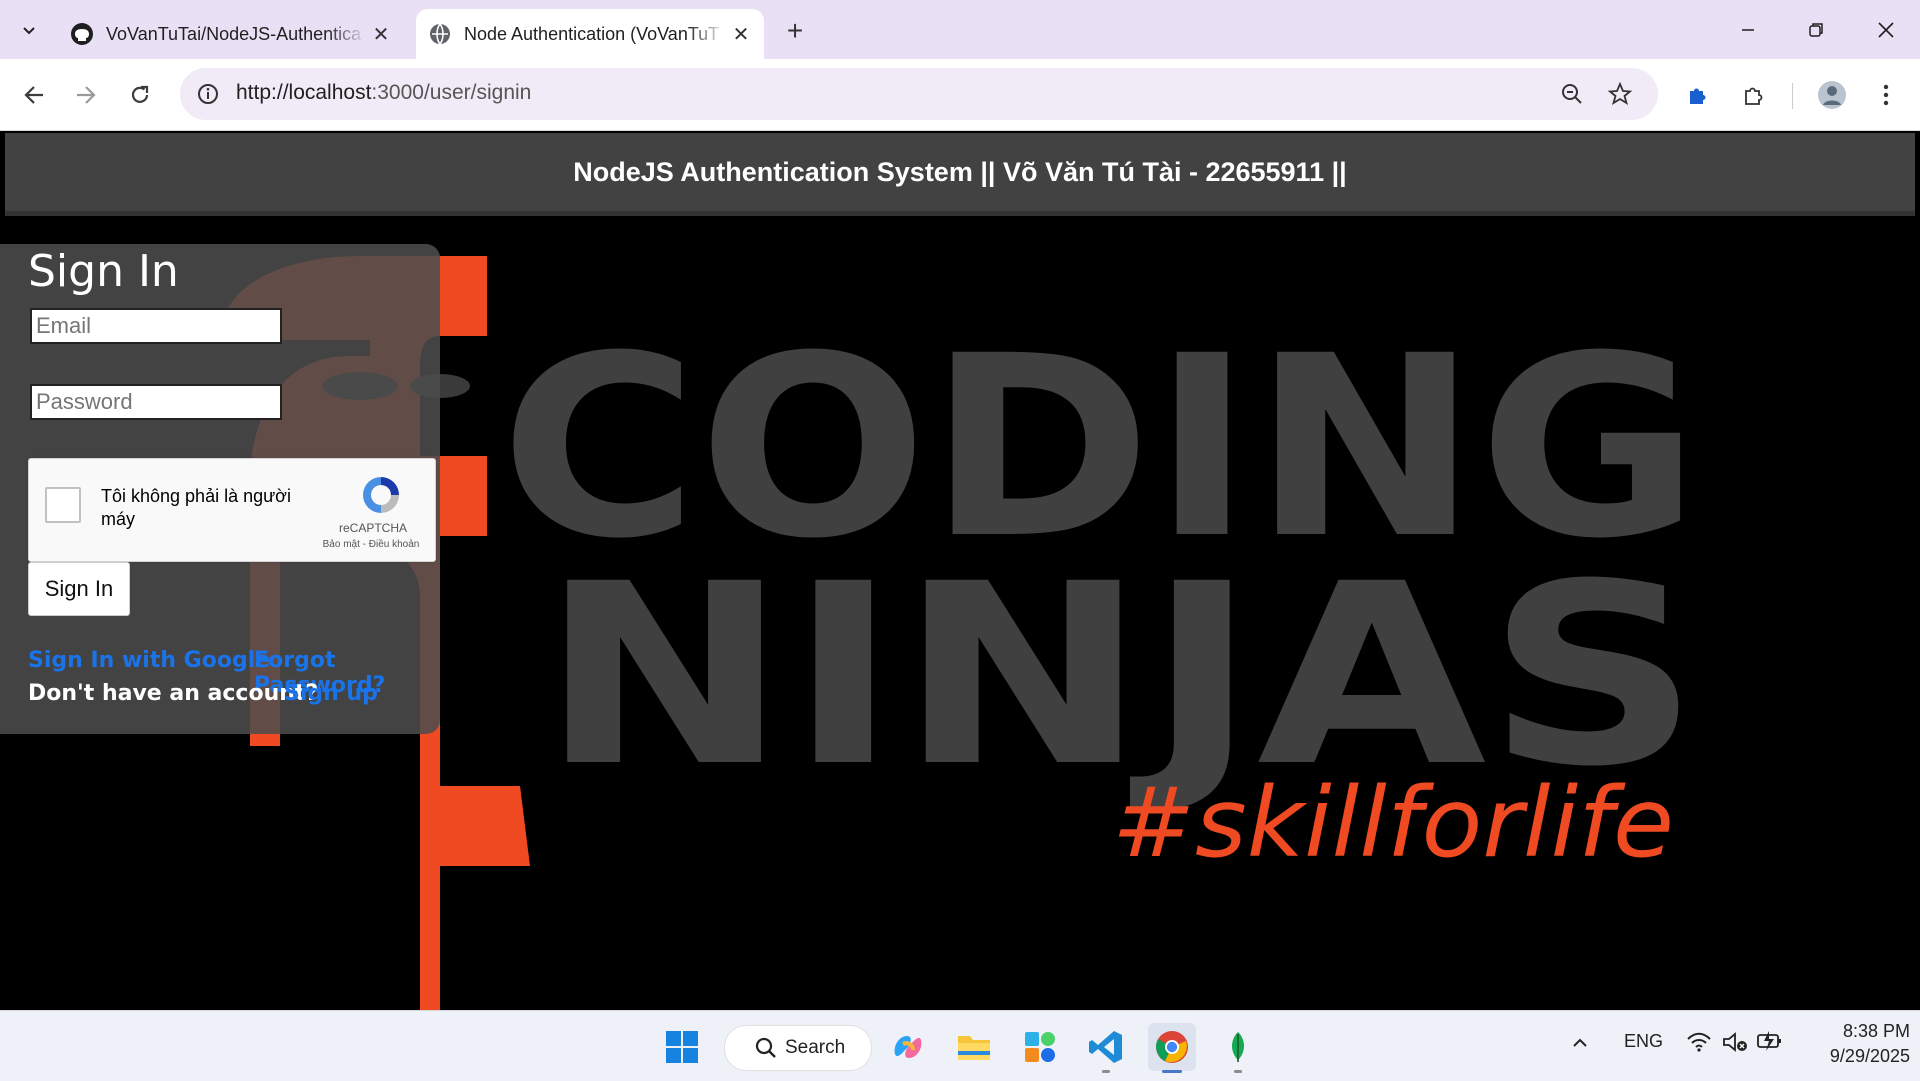 The width and height of the screenshot is (1920, 1081). I want to click on globe-icon, so click(440, 34).